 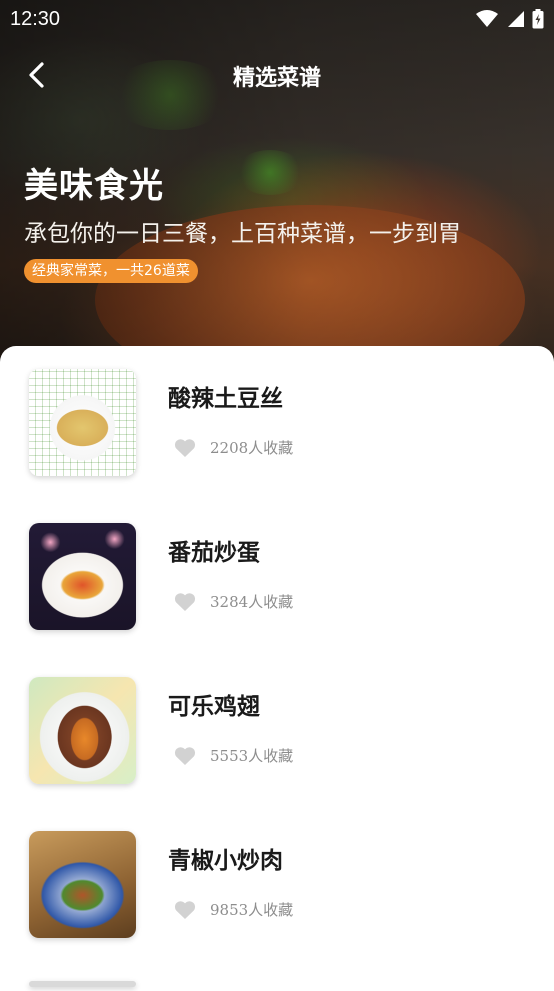 I want to click on recipe-name: 可乐鸡翅, so click(x=214, y=706).